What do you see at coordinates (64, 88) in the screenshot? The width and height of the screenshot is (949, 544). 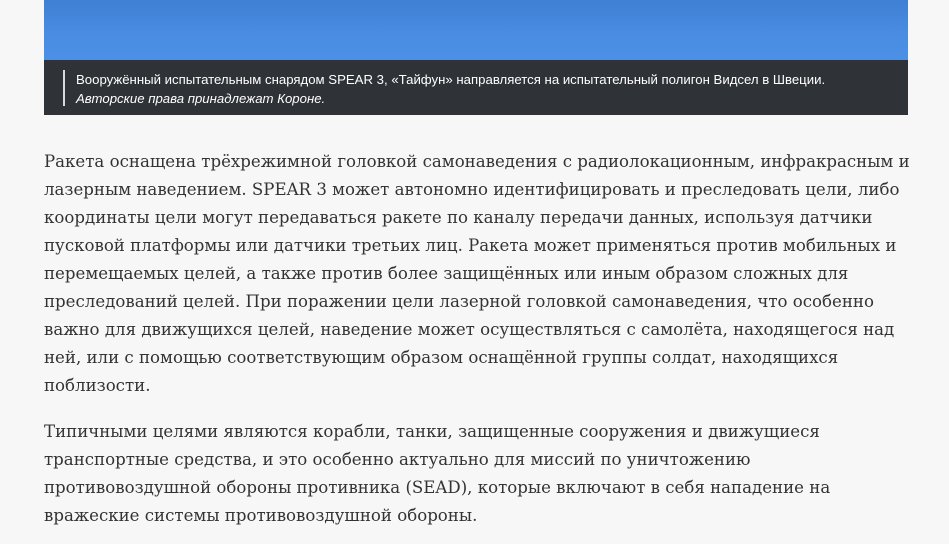 I see `caption-accent-bar` at bounding box center [64, 88].